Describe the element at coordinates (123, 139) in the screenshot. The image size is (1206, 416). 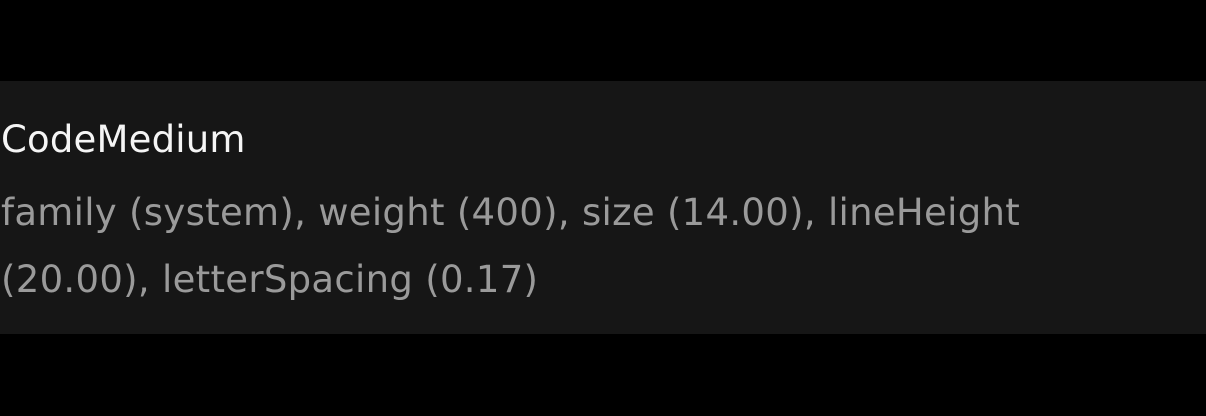
I see `text-style-name: CodeMedium` at that location.